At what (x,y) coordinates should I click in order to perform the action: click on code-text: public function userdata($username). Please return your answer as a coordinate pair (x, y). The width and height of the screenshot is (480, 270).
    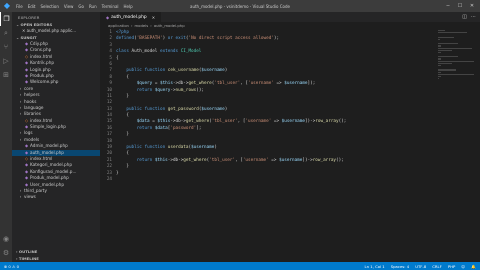
    Looking at the image, I should click on (171, 148).